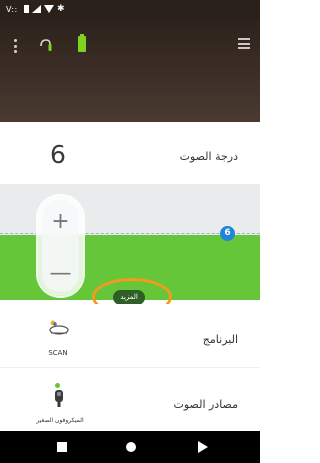  I want to click on microphone-icon, so click(59, 398).